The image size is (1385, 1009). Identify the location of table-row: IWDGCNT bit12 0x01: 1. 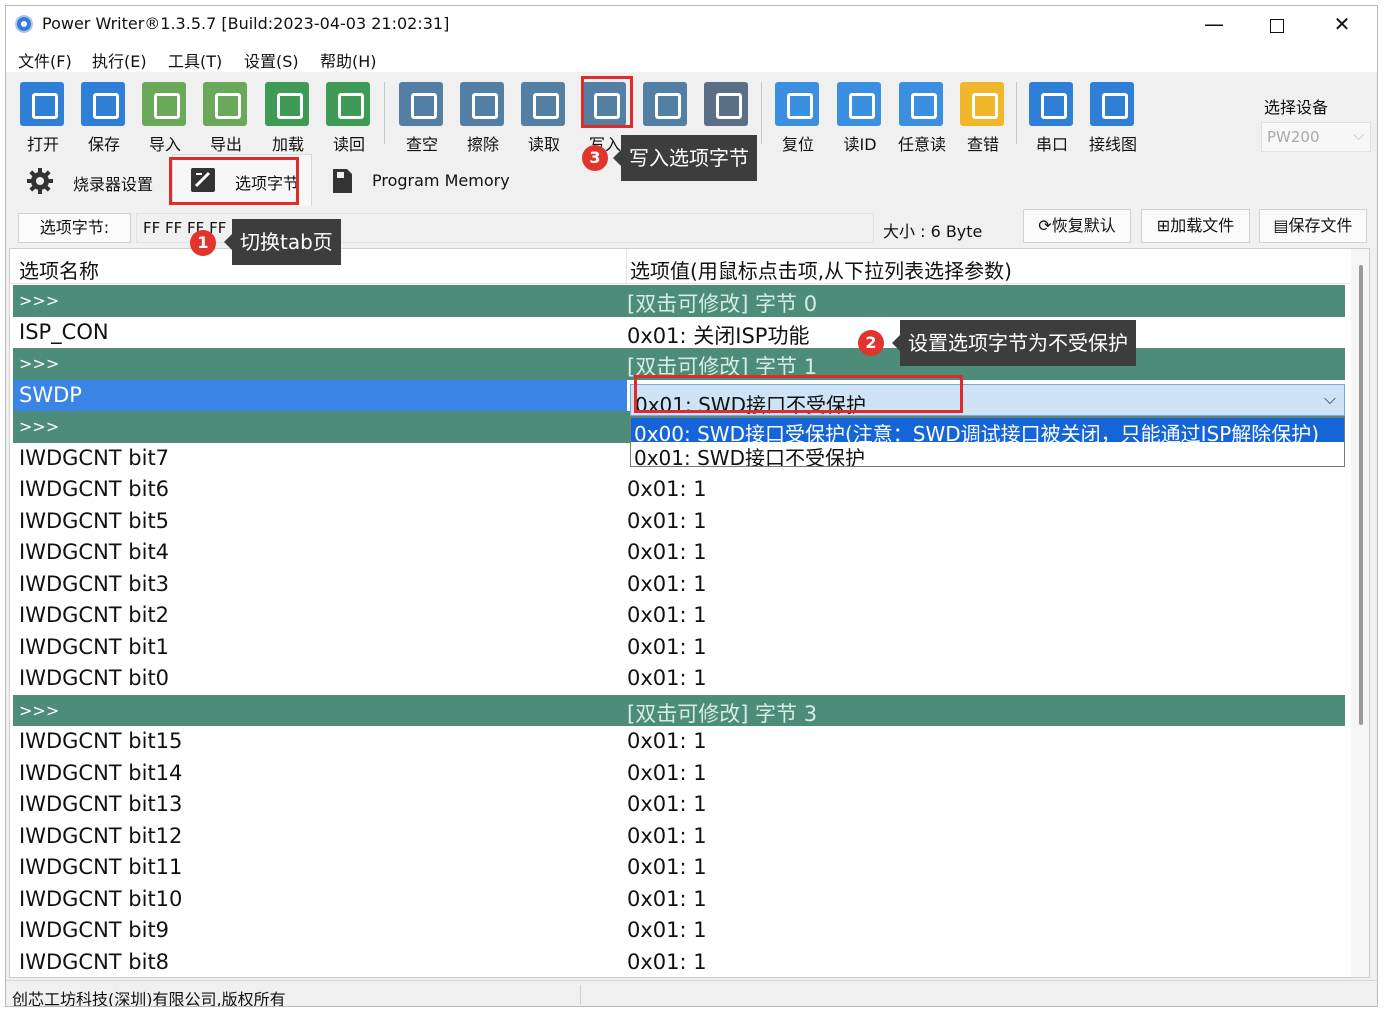
(679, 837).